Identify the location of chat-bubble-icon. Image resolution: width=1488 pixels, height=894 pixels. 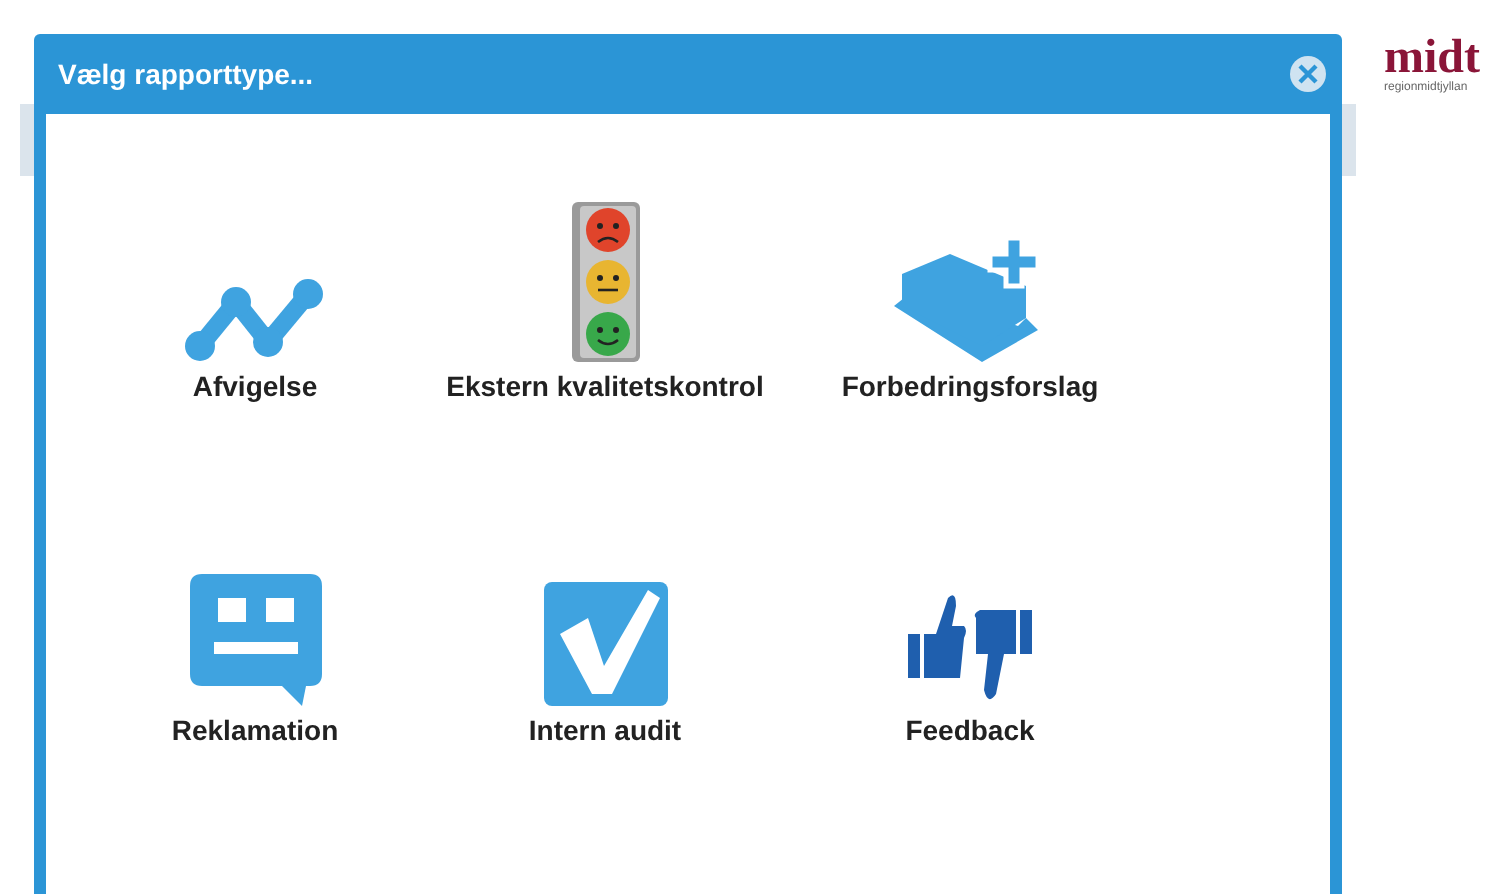
(255, 640).